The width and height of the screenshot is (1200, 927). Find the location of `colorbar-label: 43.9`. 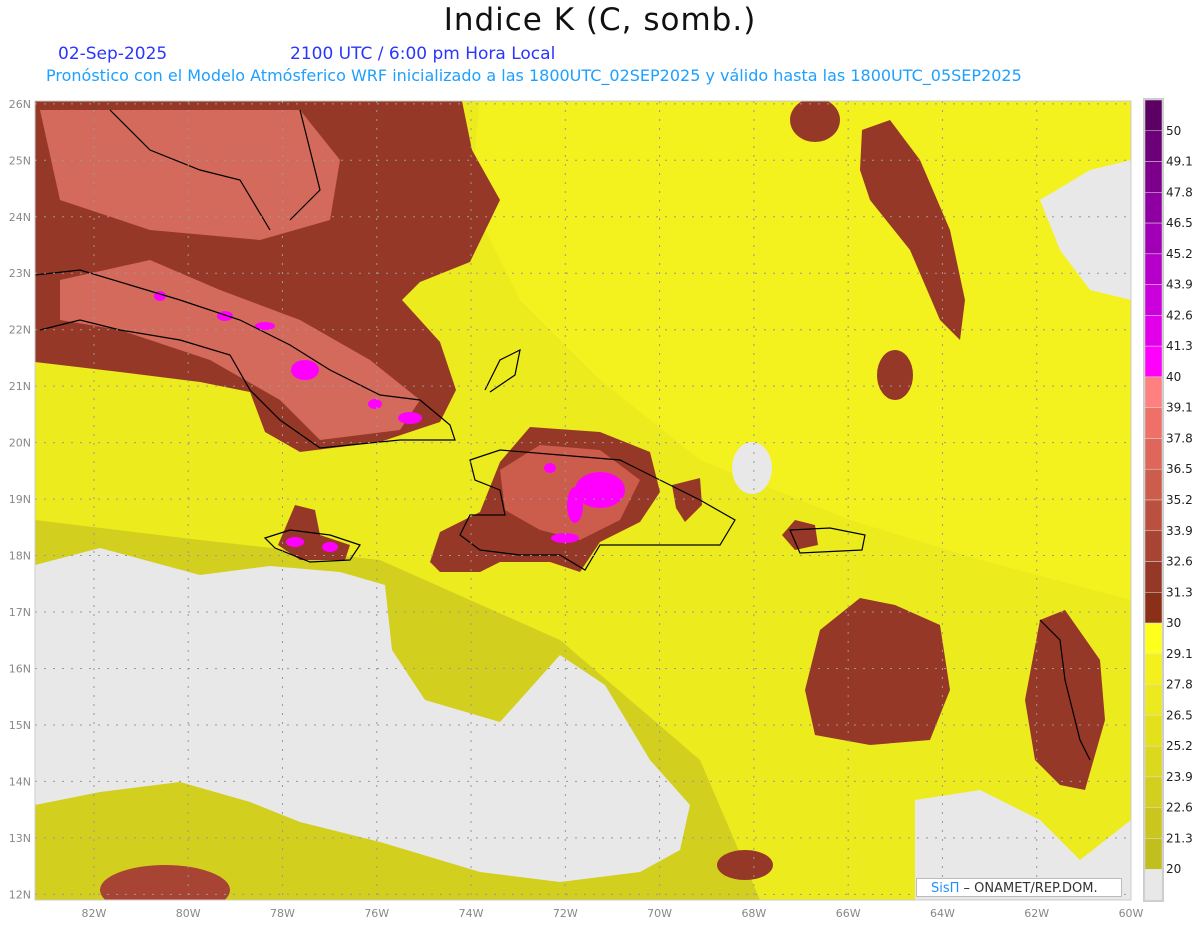

colorbar-label: 43.9 is located at coordinates (1179, 285).